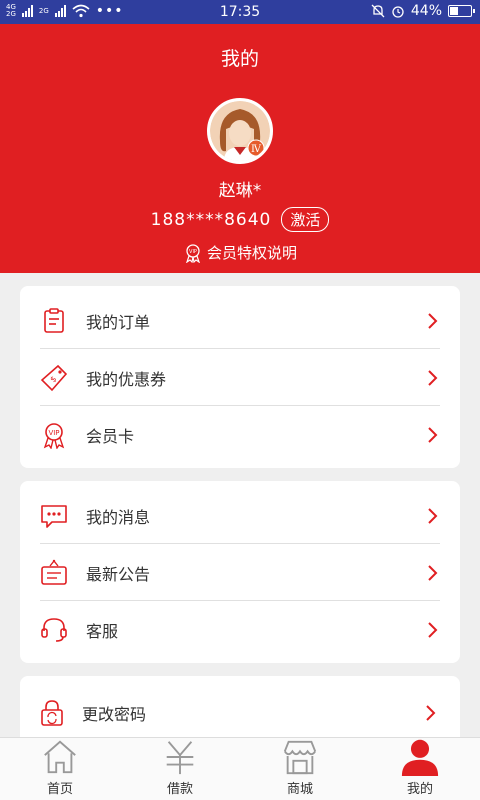 Image resolution: width=480 pixels, height=800 pixels. What do you see at coordinates (454, 11) in the screenshot?
I see `battery-fill` at bounding box center [454, 11].